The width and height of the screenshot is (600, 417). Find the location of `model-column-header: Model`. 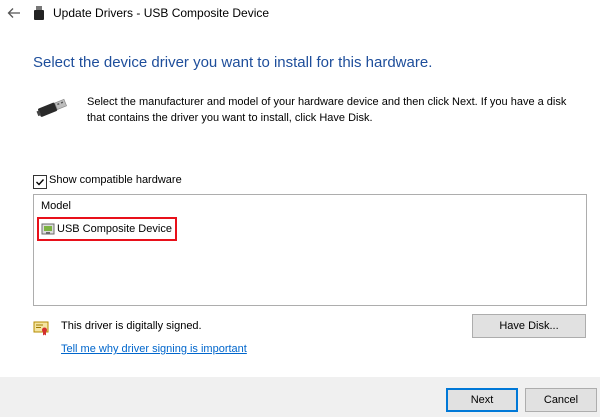

model-column-header: Model is located at coordinates (56, 206).